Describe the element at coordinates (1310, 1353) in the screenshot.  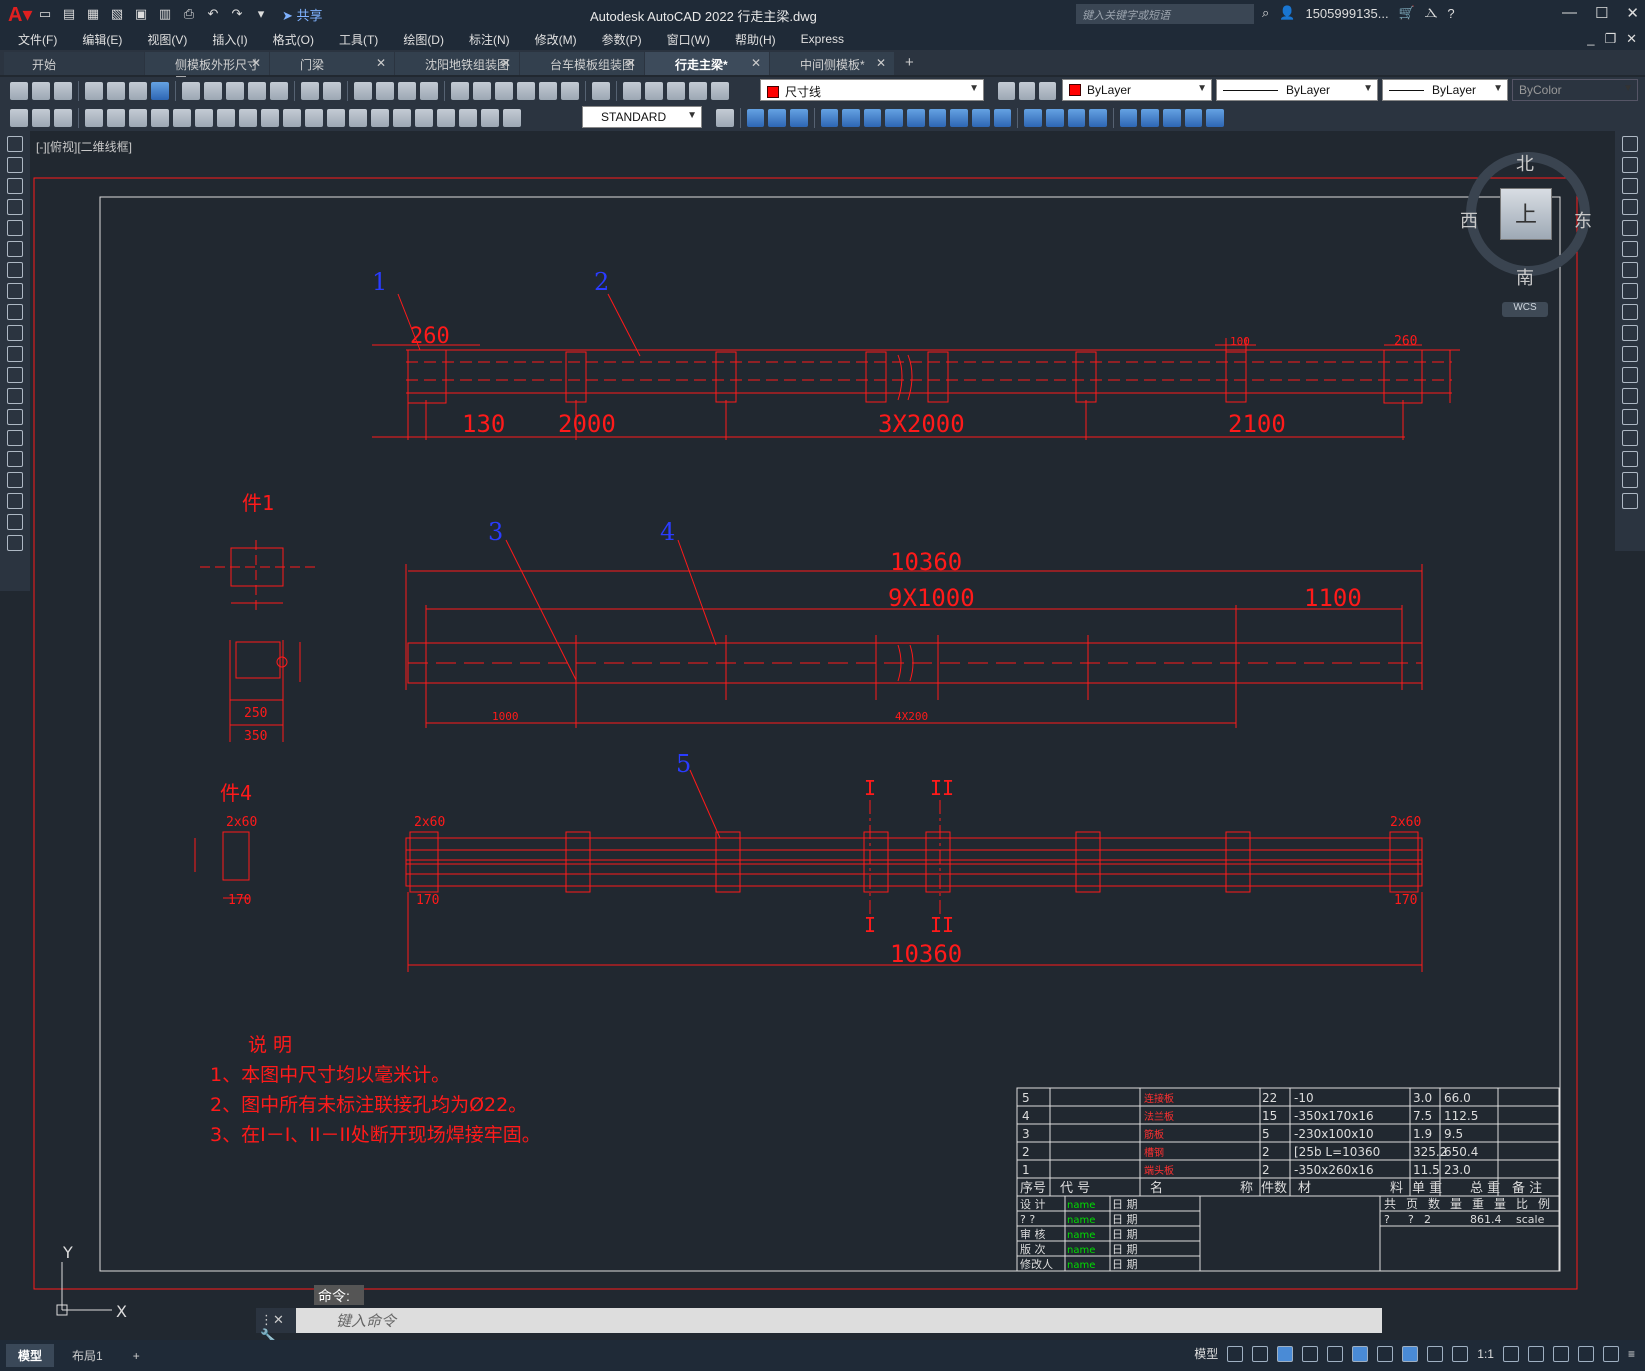
I see `polar-icon` at that location.